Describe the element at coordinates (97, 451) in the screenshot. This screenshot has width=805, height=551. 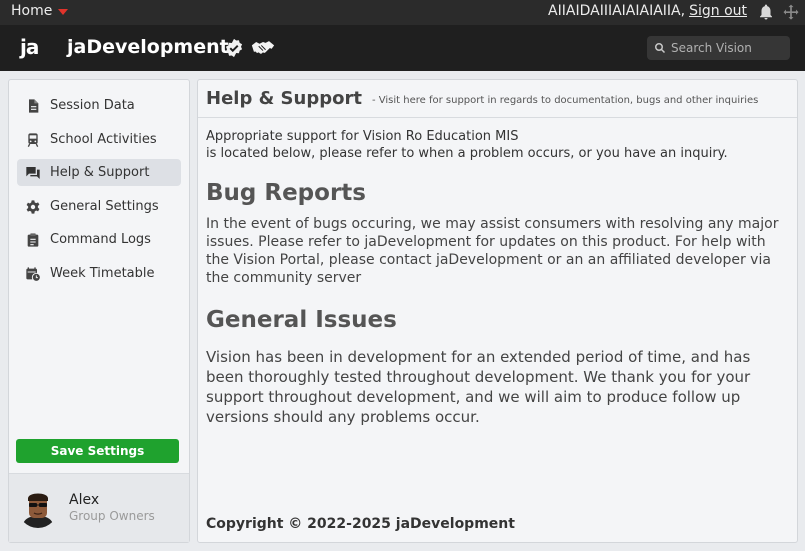
I see `save-settings-button: Save Settings` at that location.